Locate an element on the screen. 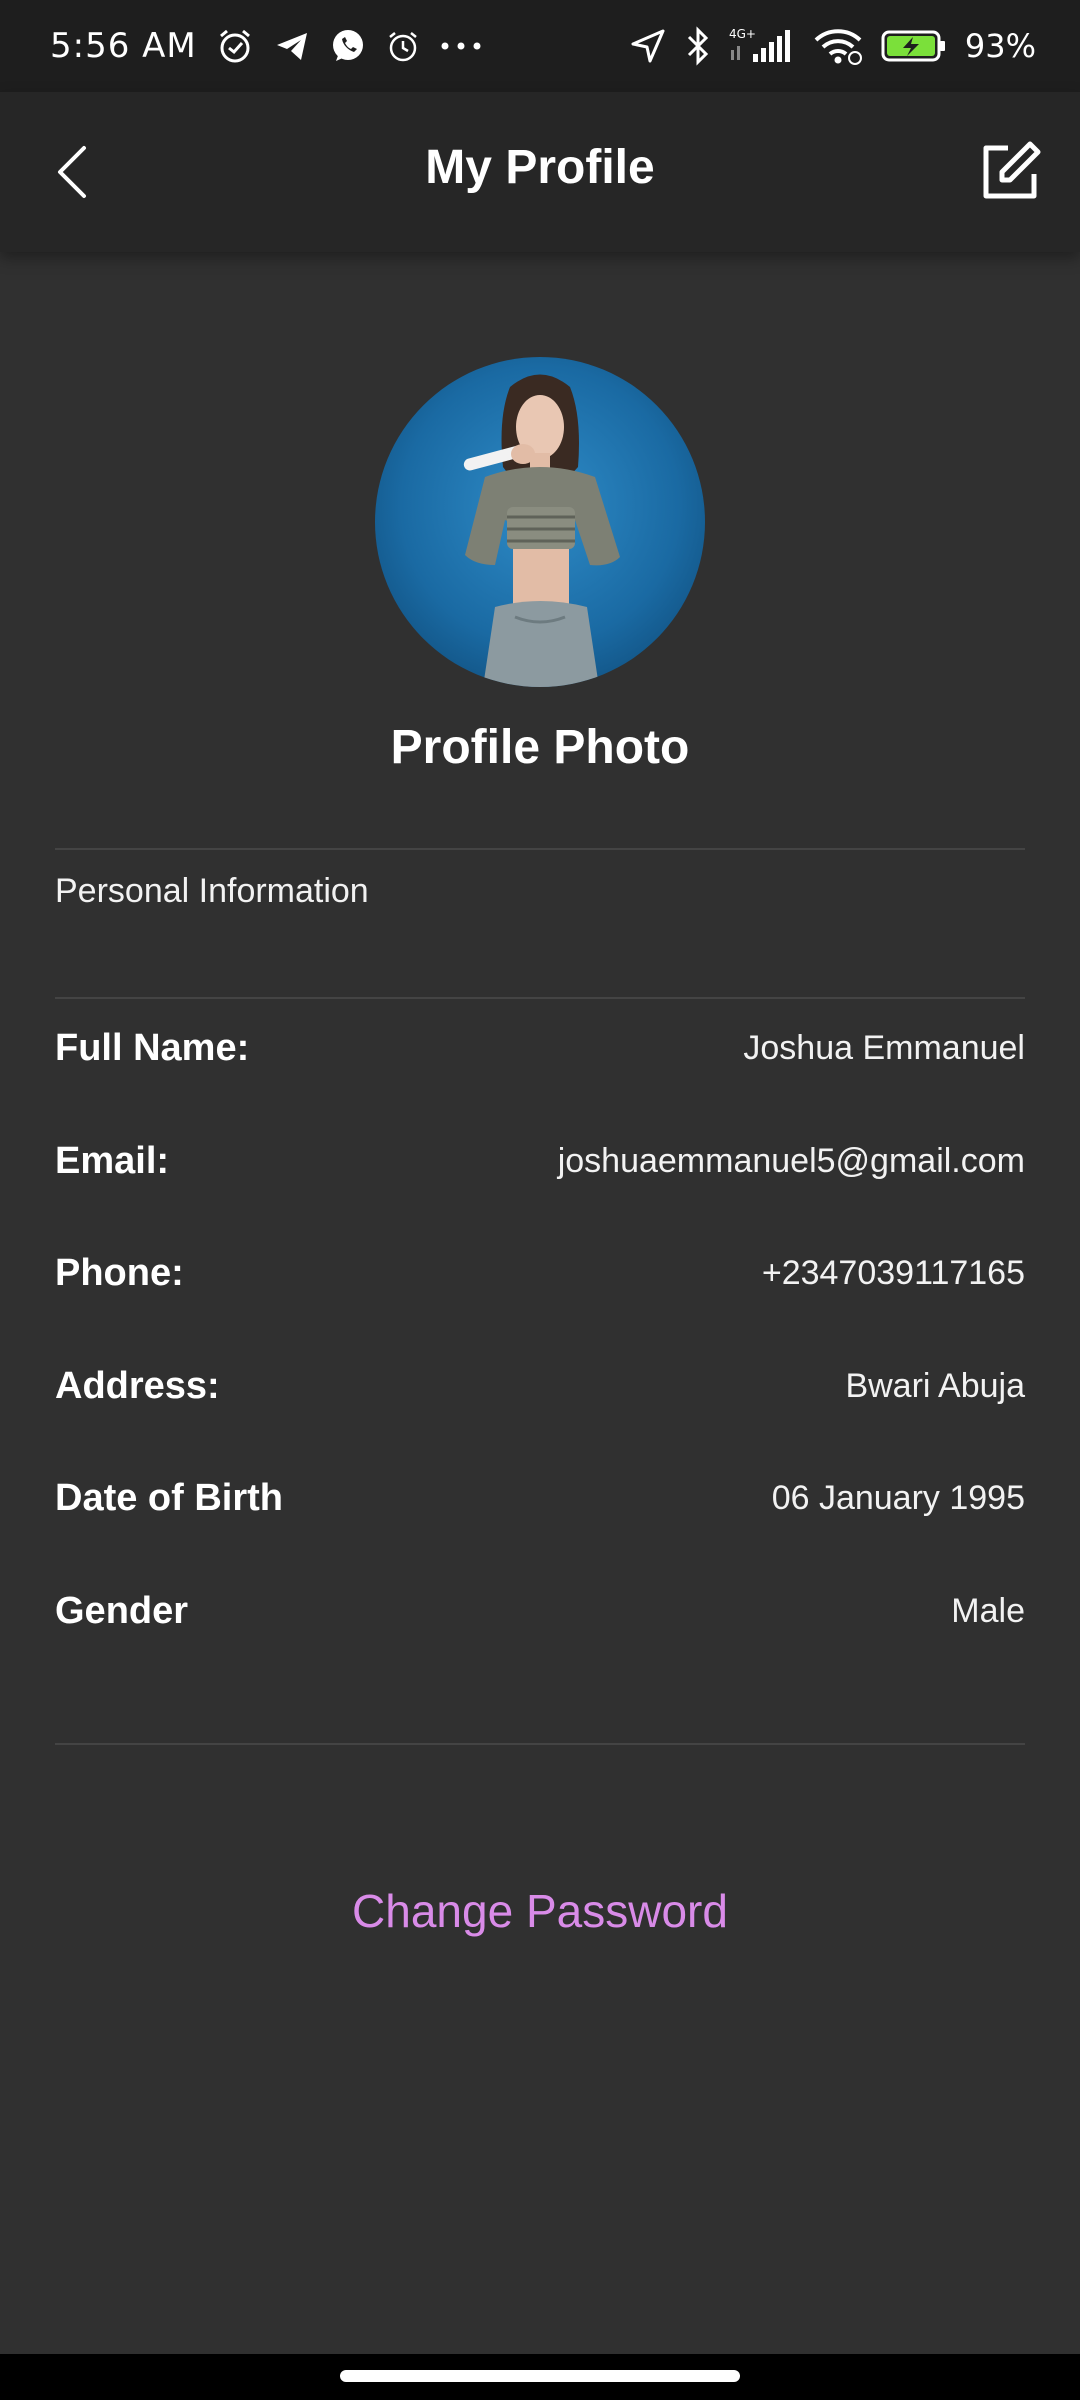 This screenshot has height=2400, width=1080. system-nav-bar is located at coordinates (540, 2377).